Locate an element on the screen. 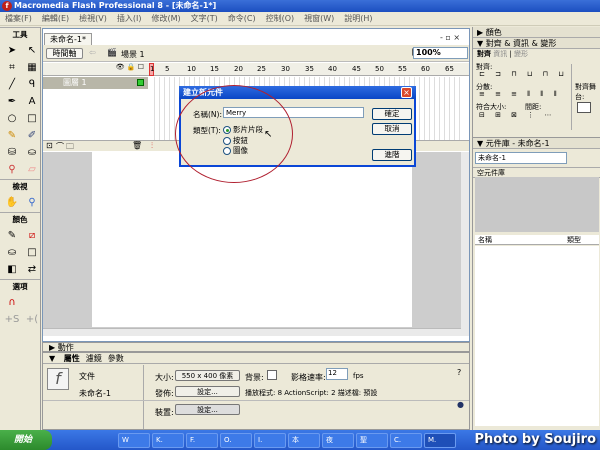  menu-edit: 編輯(E) is located at coordinates (55, 18).